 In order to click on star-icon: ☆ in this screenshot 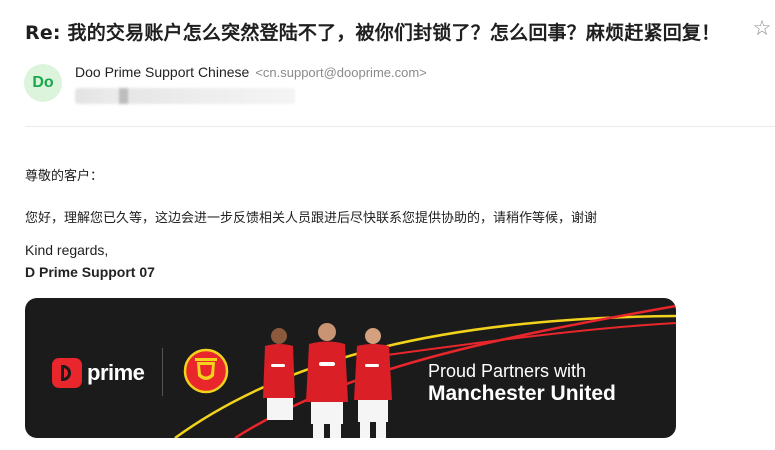, I will do `click(762, 29)`.